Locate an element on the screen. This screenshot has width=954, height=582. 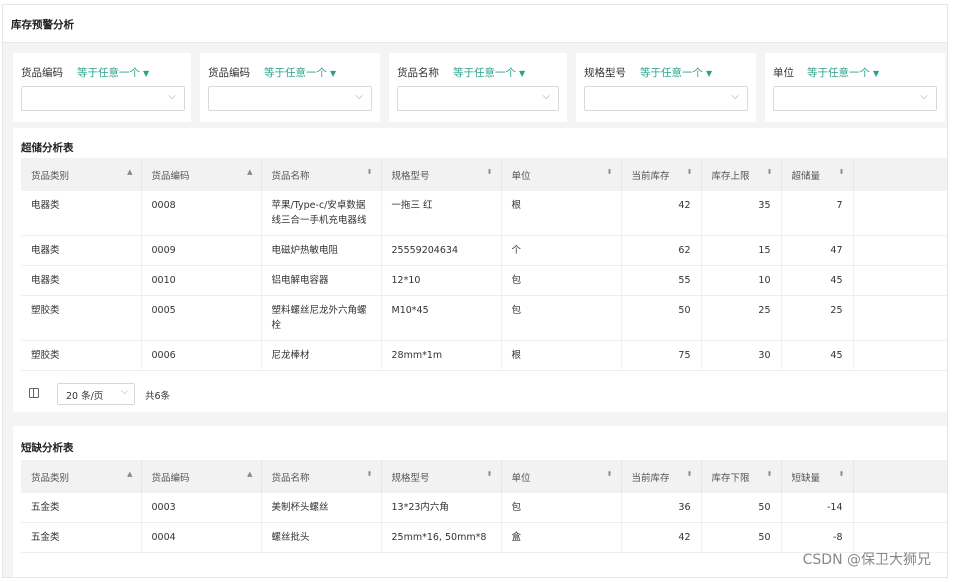
cell-code: 0005 is located at coordinates (201, 318).